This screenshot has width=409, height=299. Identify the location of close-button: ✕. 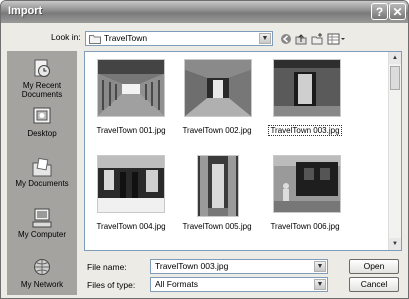
(397, 11).